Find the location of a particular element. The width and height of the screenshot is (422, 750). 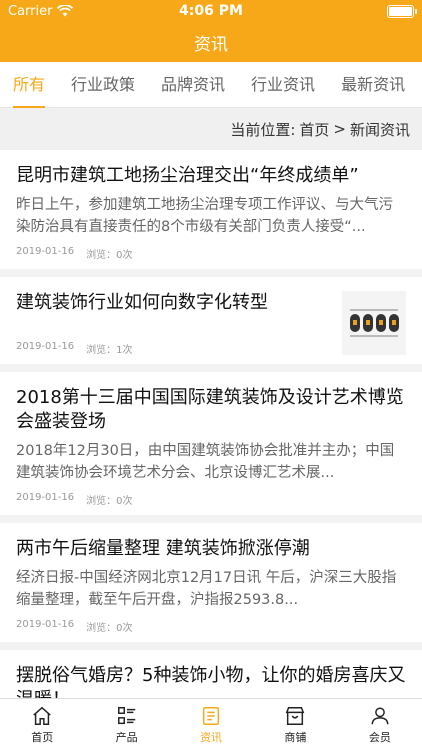

tab-industry-policy: 行业政策 is located at coordinates (103, 85).